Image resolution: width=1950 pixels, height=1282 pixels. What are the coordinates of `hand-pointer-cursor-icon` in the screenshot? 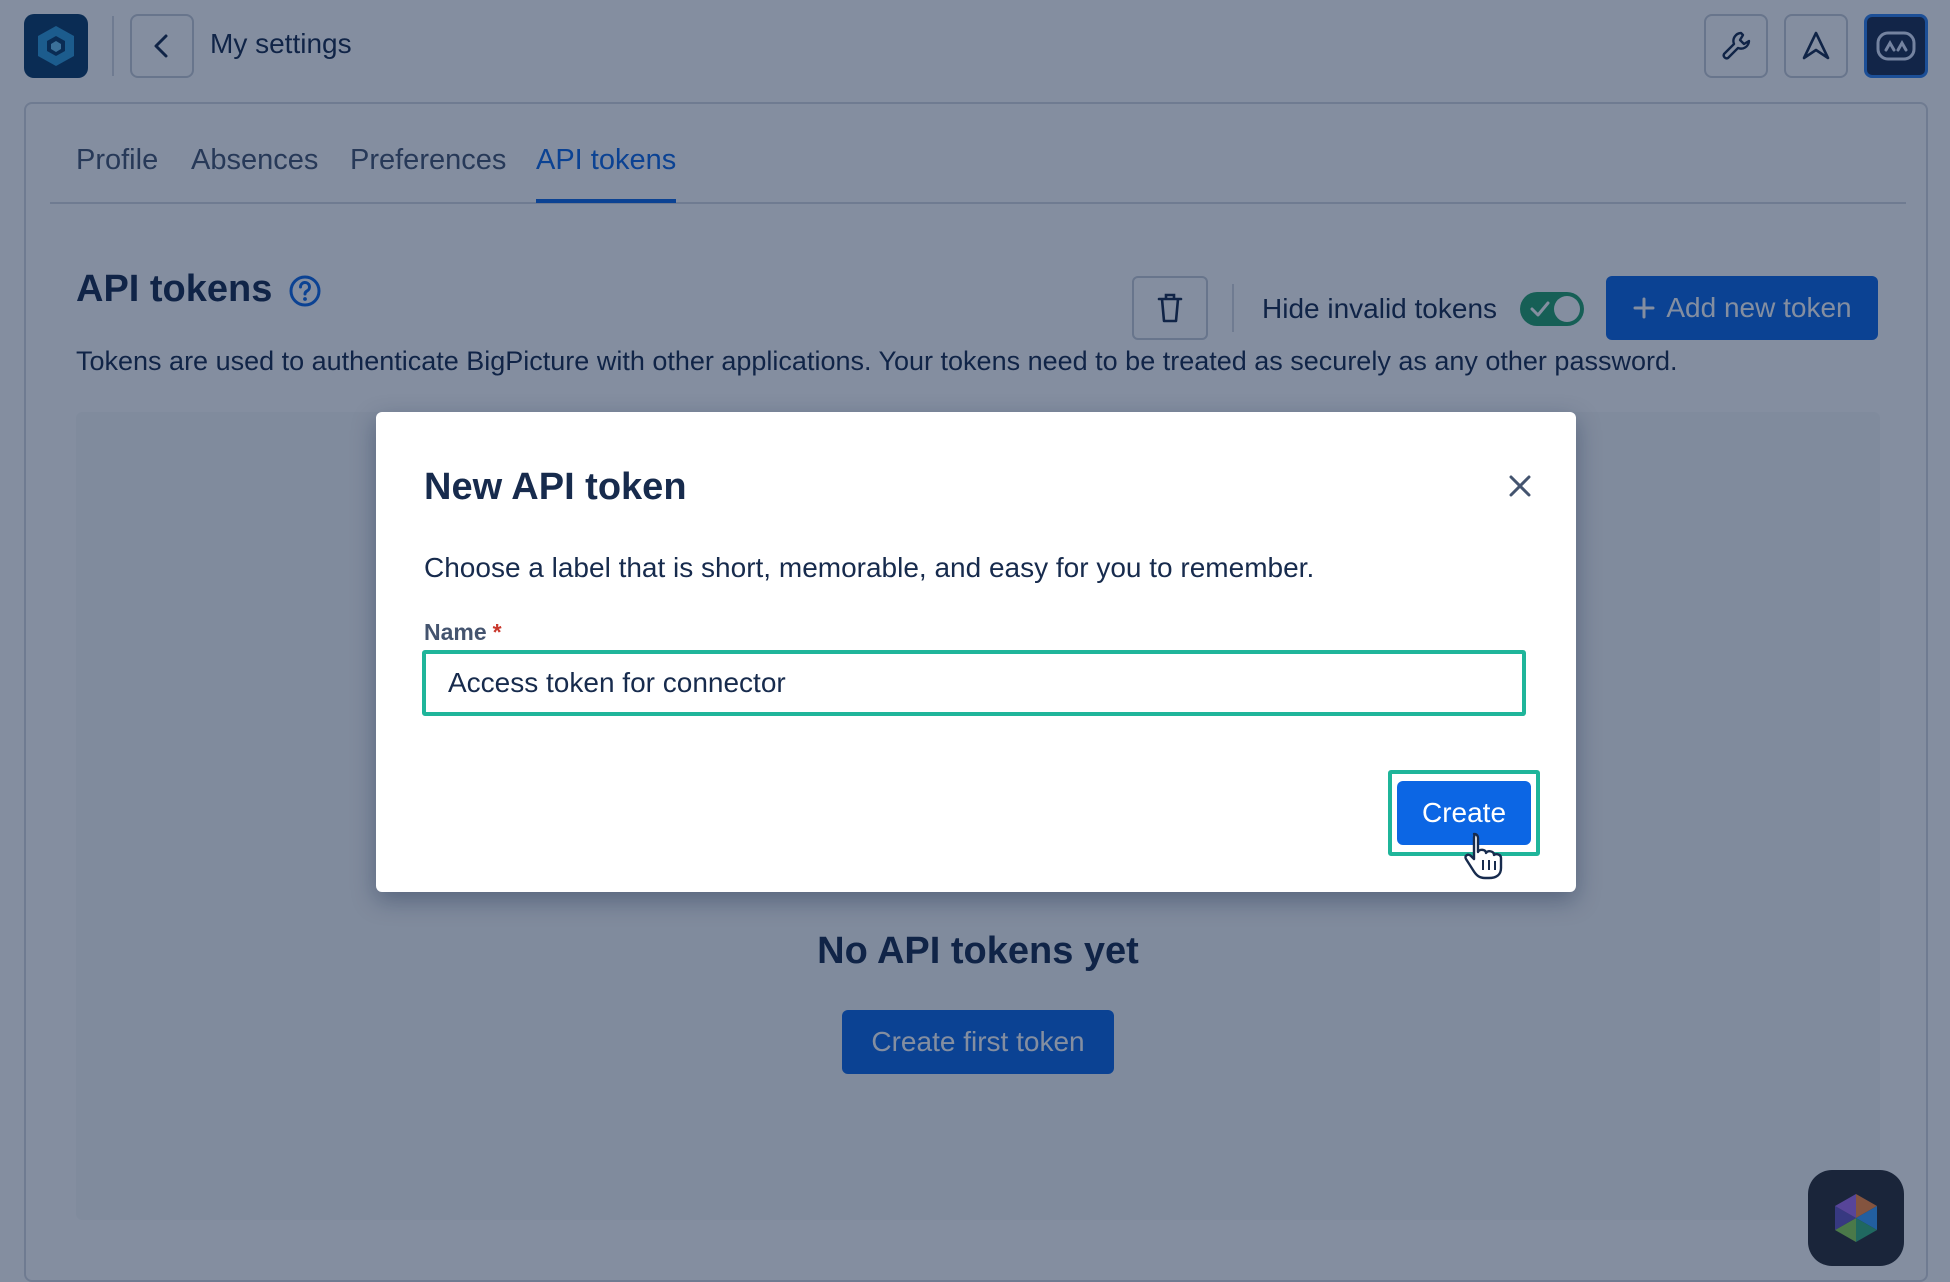 It's located at (1483, 856).